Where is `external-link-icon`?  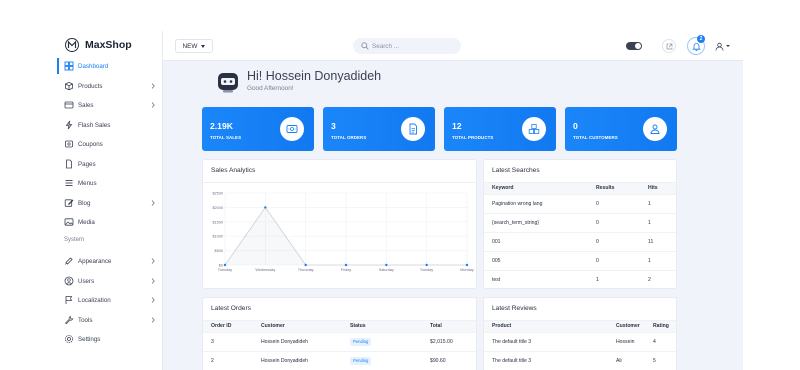
external-link-icon is located at coordinates (669, 46).